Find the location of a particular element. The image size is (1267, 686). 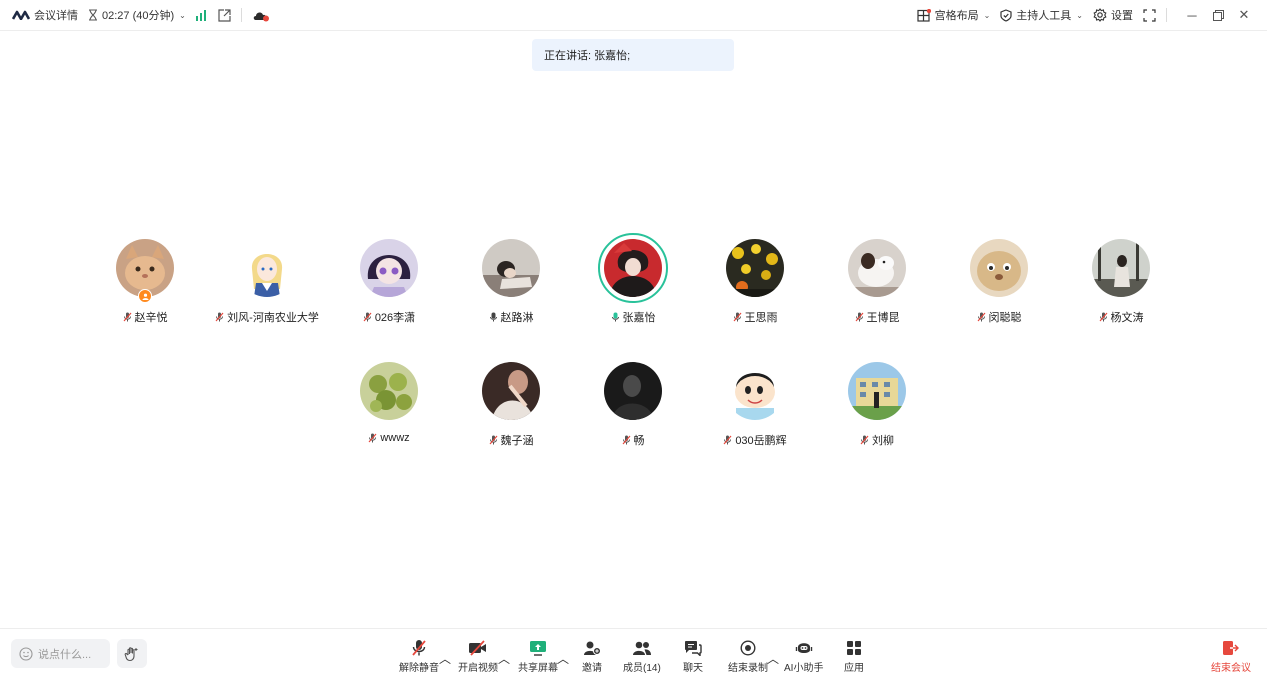

settings-label: 设置 is located at coordinates (1122, 16).